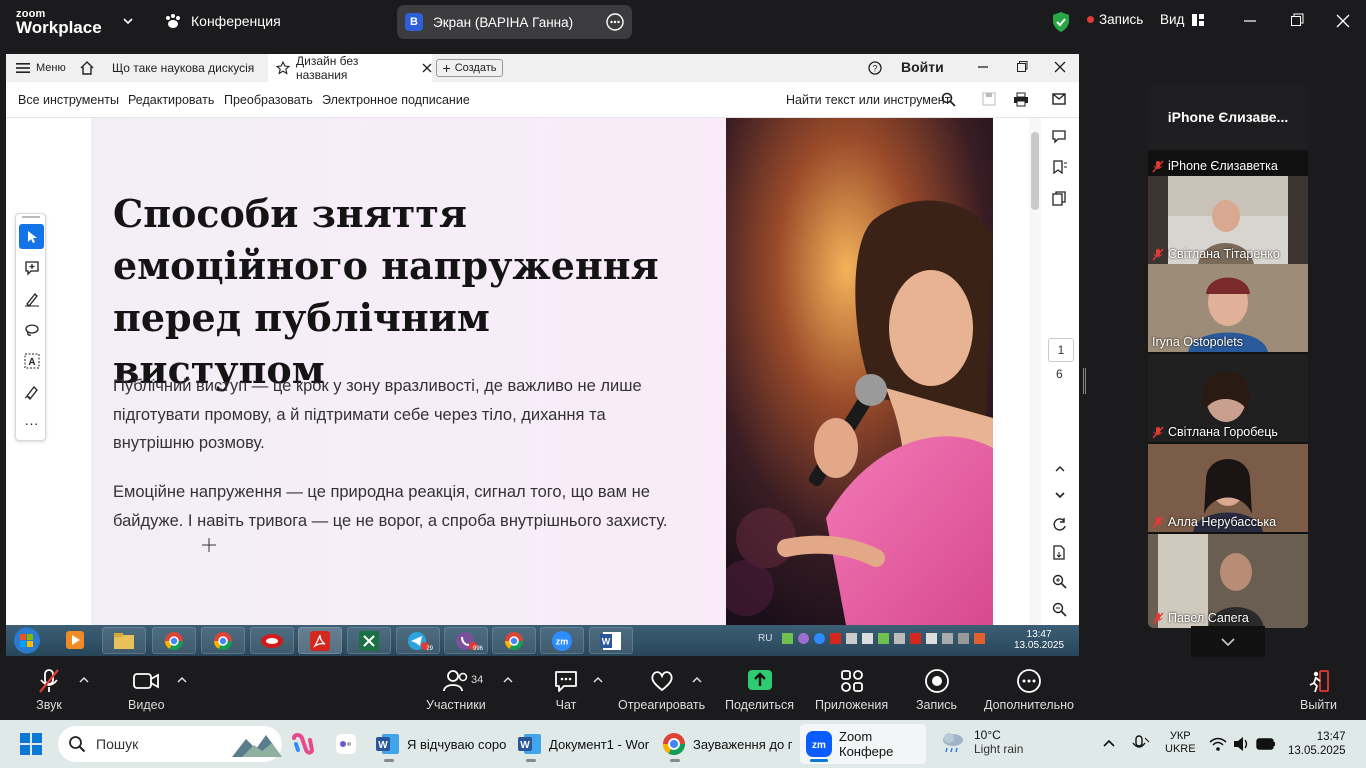 The height and width of the screenshot is (768, 1366). What do you see at coordinates (1059, 581) in the screenshot?
I see `zoom-in-icon` at bounding box center [1059, 581].